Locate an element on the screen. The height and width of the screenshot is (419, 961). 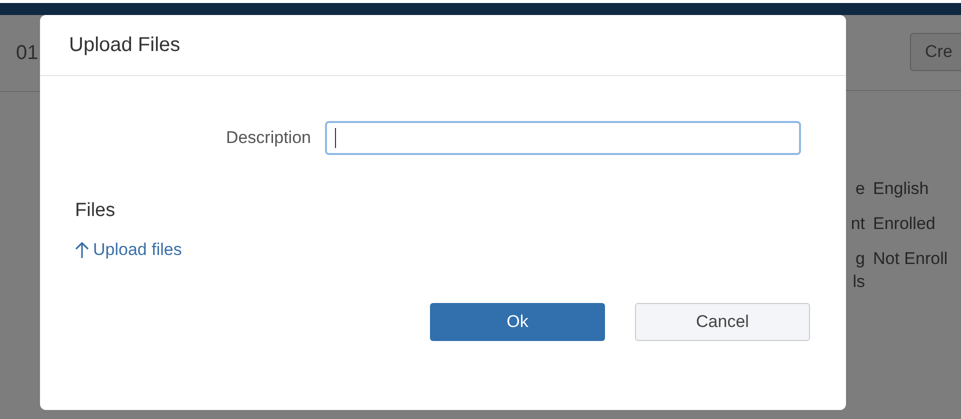
page-heading: 01 is located at coordinates (27, 53).